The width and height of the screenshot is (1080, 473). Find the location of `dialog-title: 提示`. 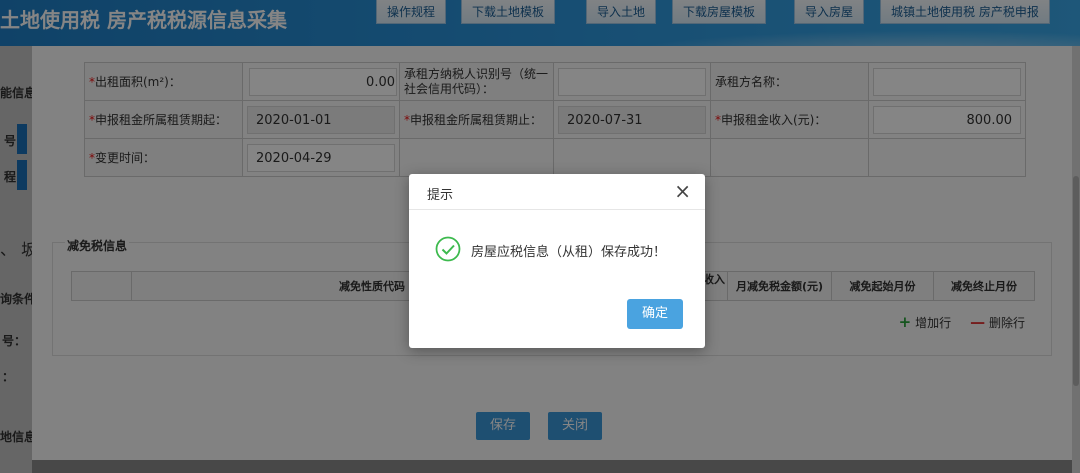

dialog-title: 提示 is located at coordinates (440, 195).